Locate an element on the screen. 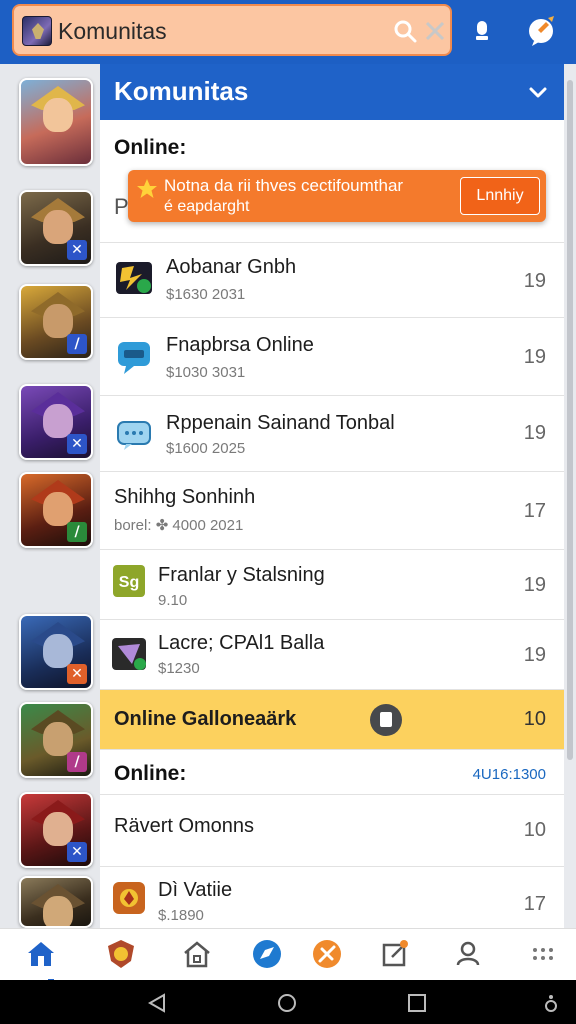  item-title: Fnapbrsa Online is located at coordinates (240, 345).